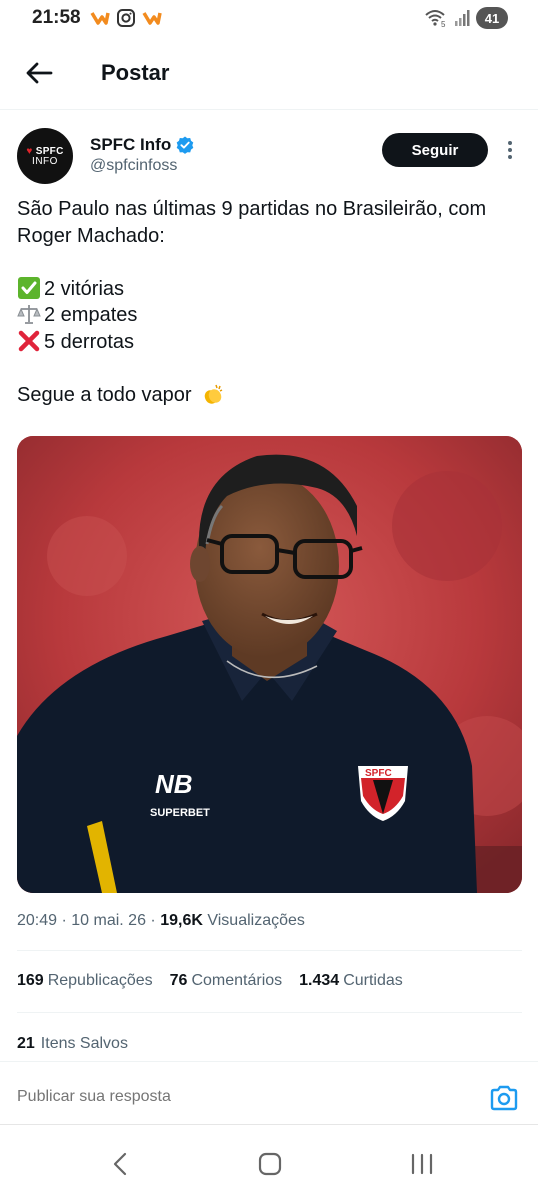 The image size is (538, 1199). I want to click on wifi-icon: 5, so click(435, 19).